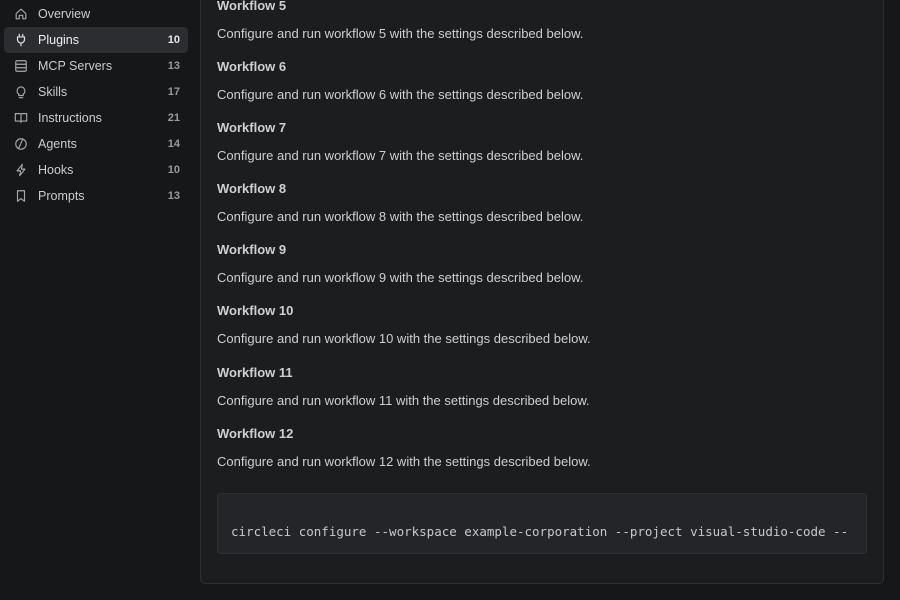  I want to click on sidebar-item-label: Hooks, so click(56, 170).